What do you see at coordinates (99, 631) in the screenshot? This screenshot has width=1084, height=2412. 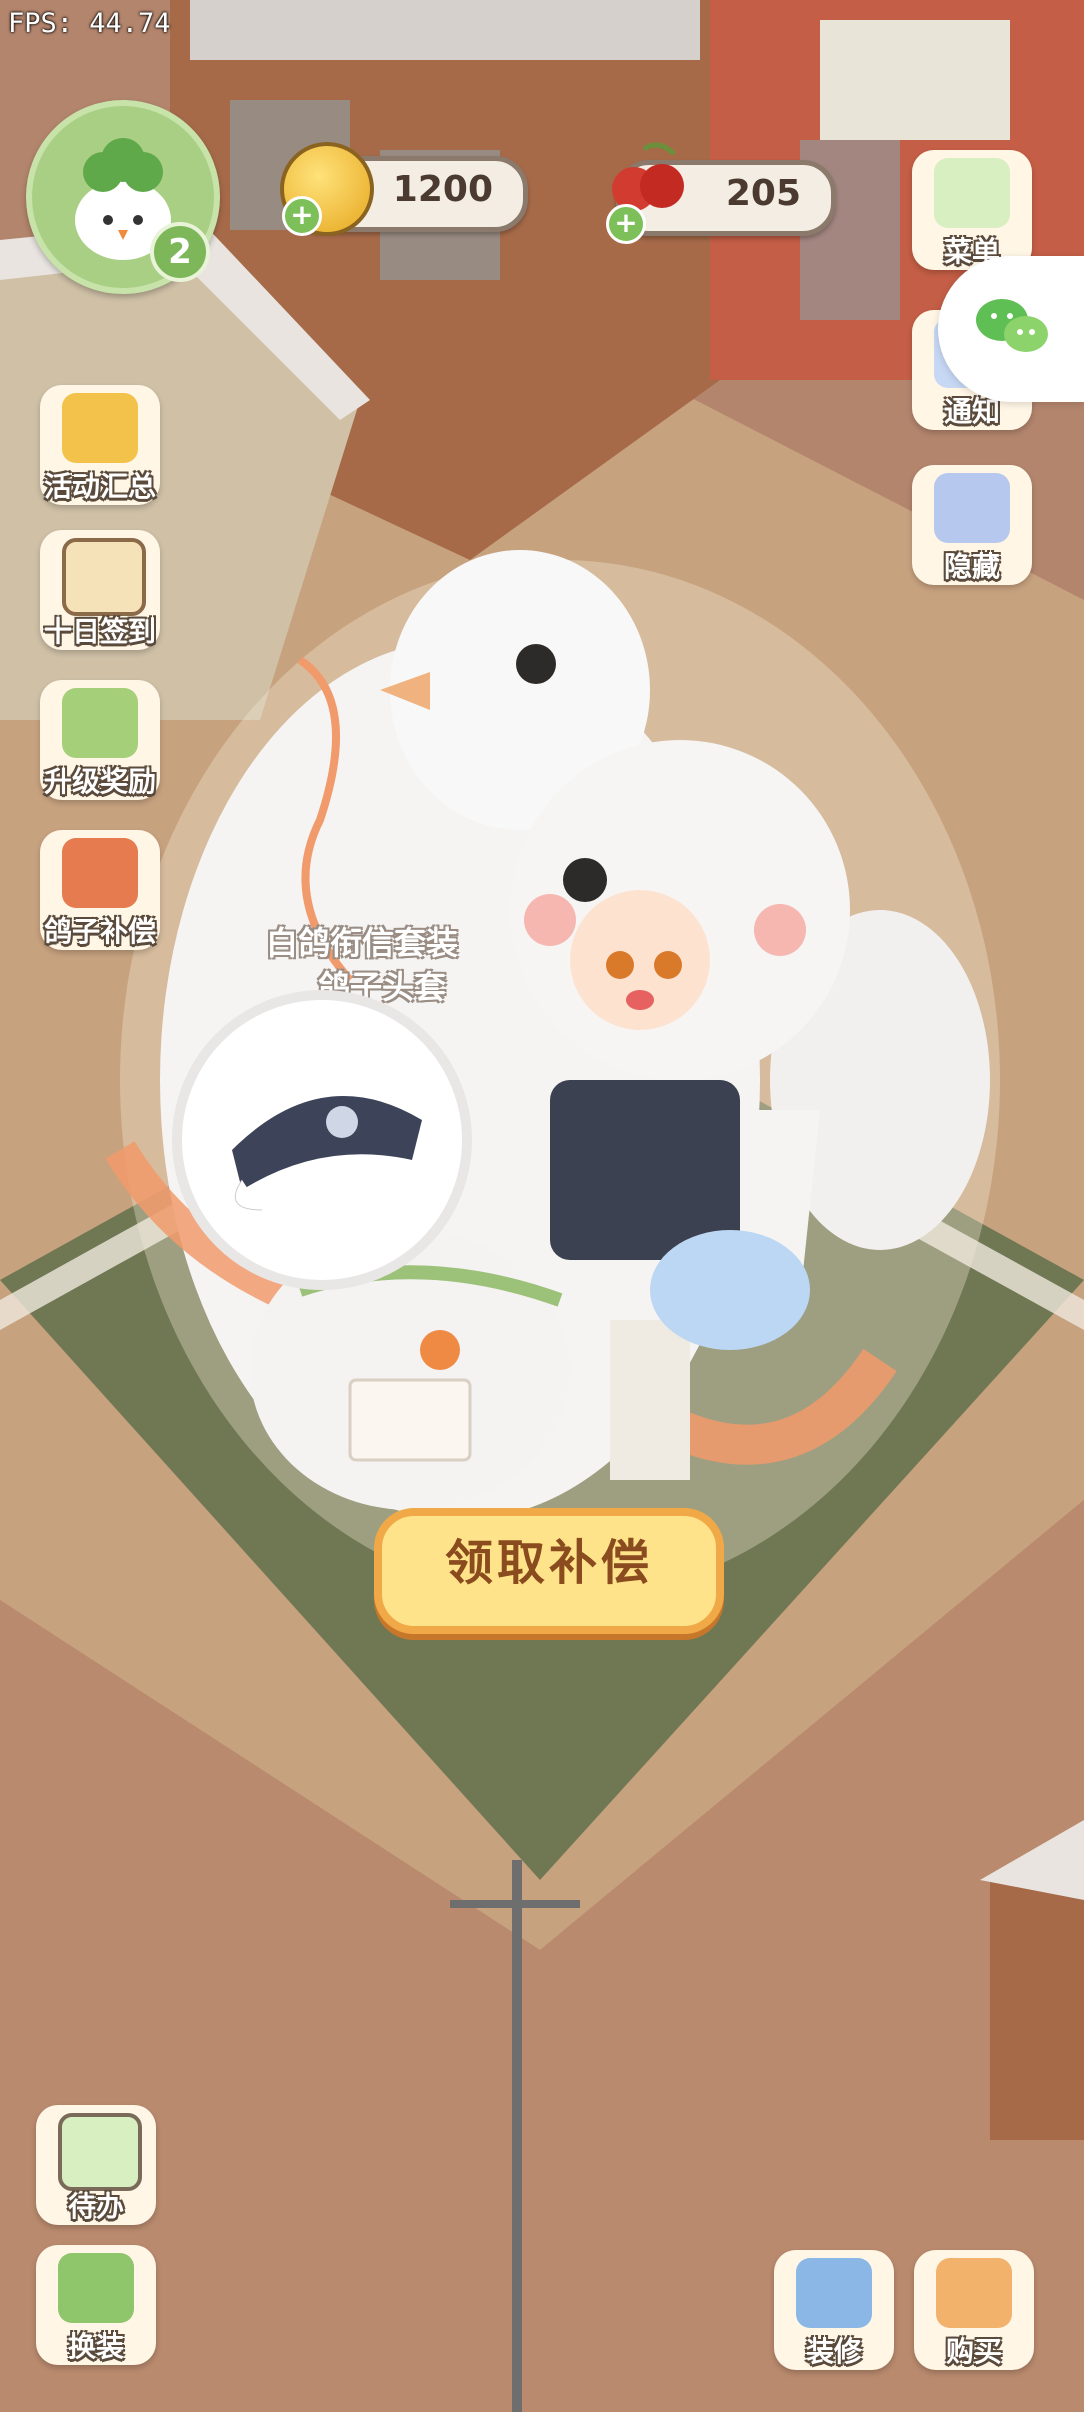 I see `ten-day-signin-label: 十日签到` at bounding box center [99, 631].